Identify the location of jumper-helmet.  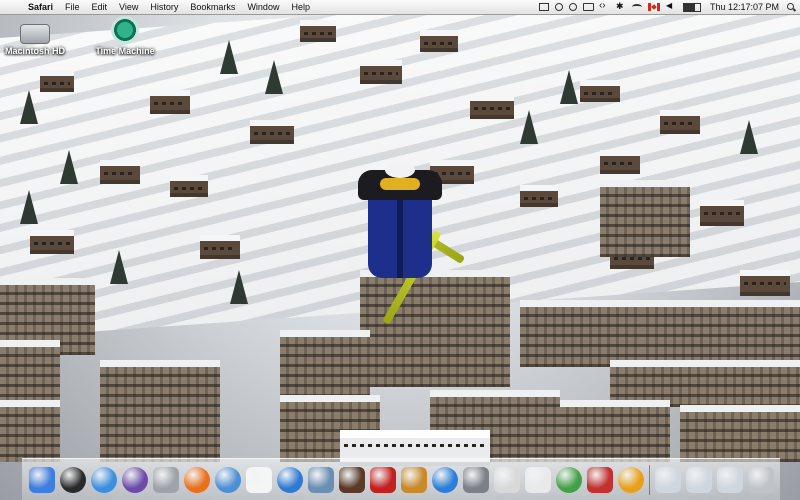
(400, 170).